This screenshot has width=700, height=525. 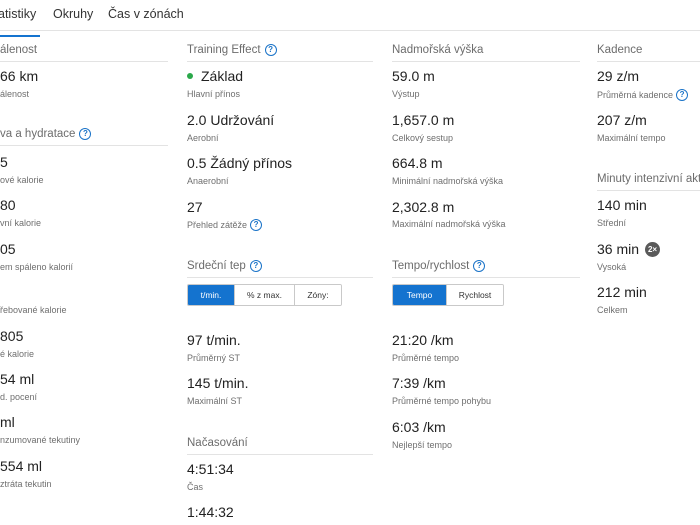 I want to click on avg-hr-label: Průměrný ST, so click(x=214, y=358).